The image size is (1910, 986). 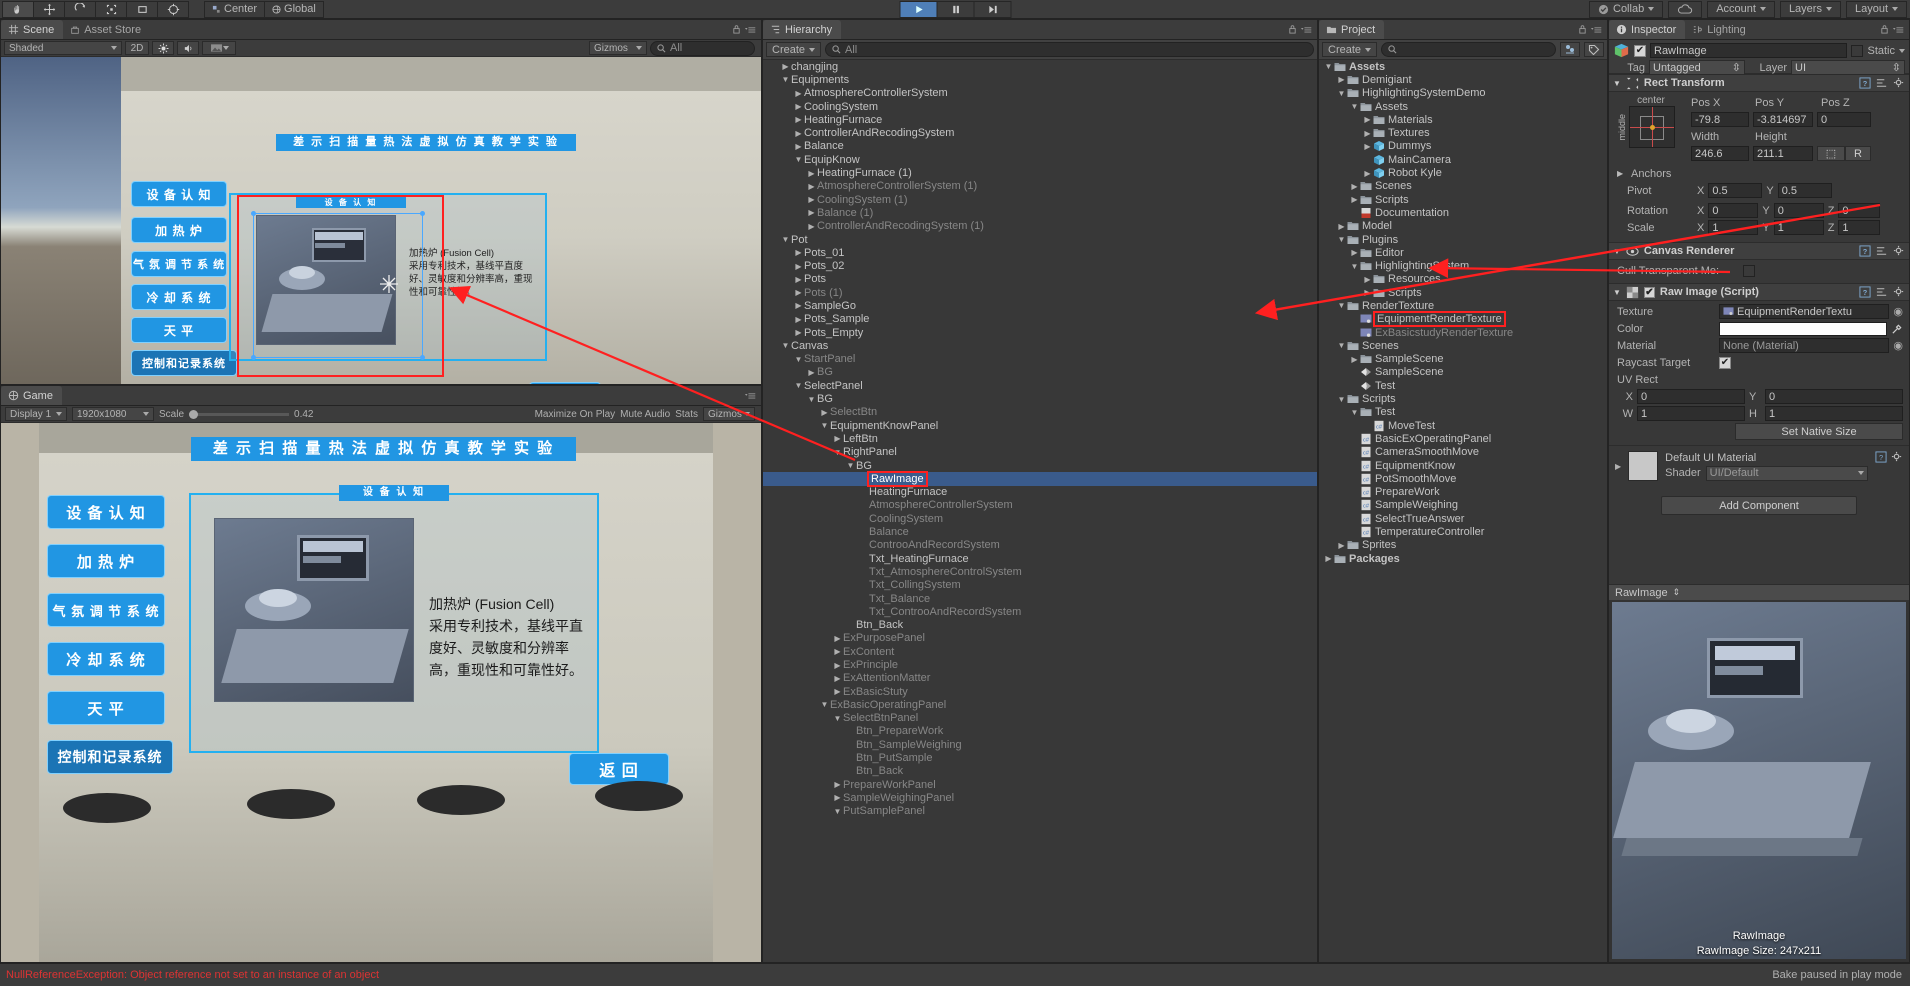 What do you see at coordinates (294, 9) in the screenshot?
I see `space-mode-button: Global` at bounding box center [294, 9].